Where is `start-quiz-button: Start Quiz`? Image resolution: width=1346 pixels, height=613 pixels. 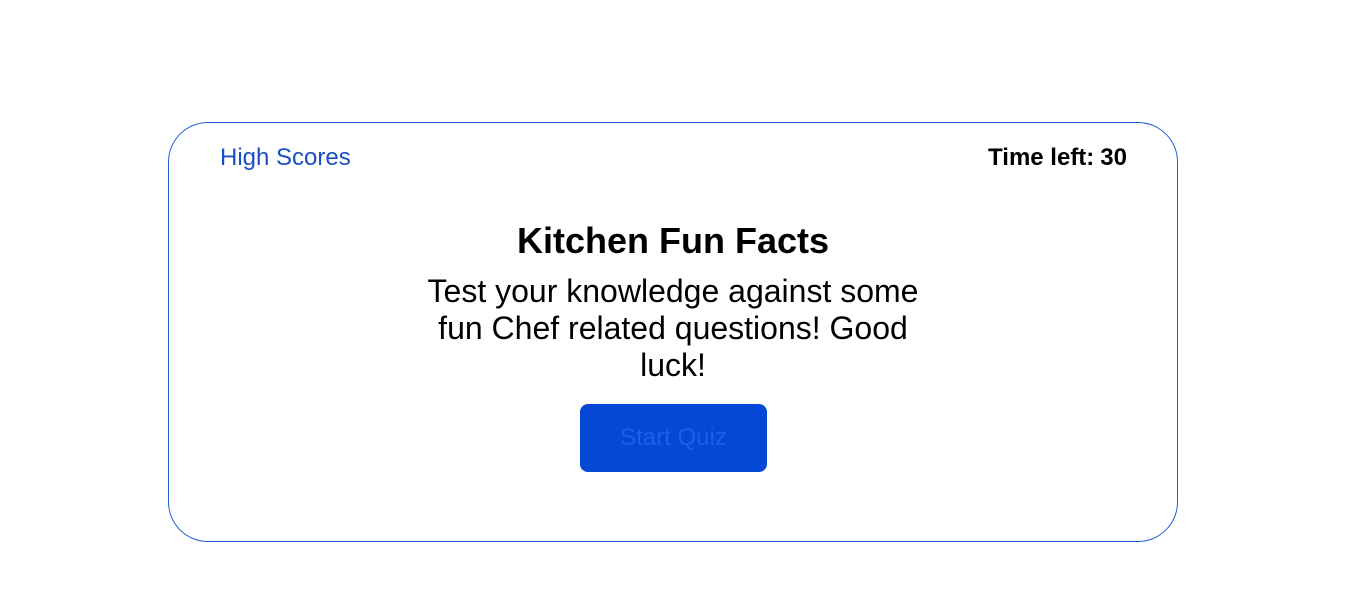
start-quiz-button: Start Quiz is located at coordinates (673, 438).